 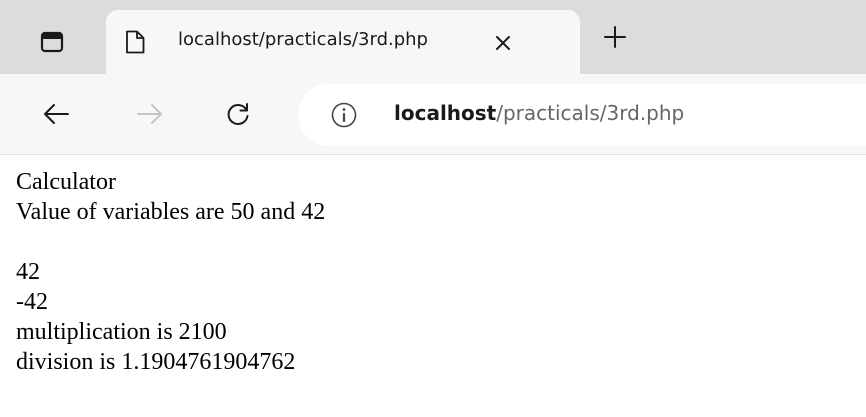 I want to click on tab-title: localhost/practicals/3rd.php, so click(x=303, y=39).